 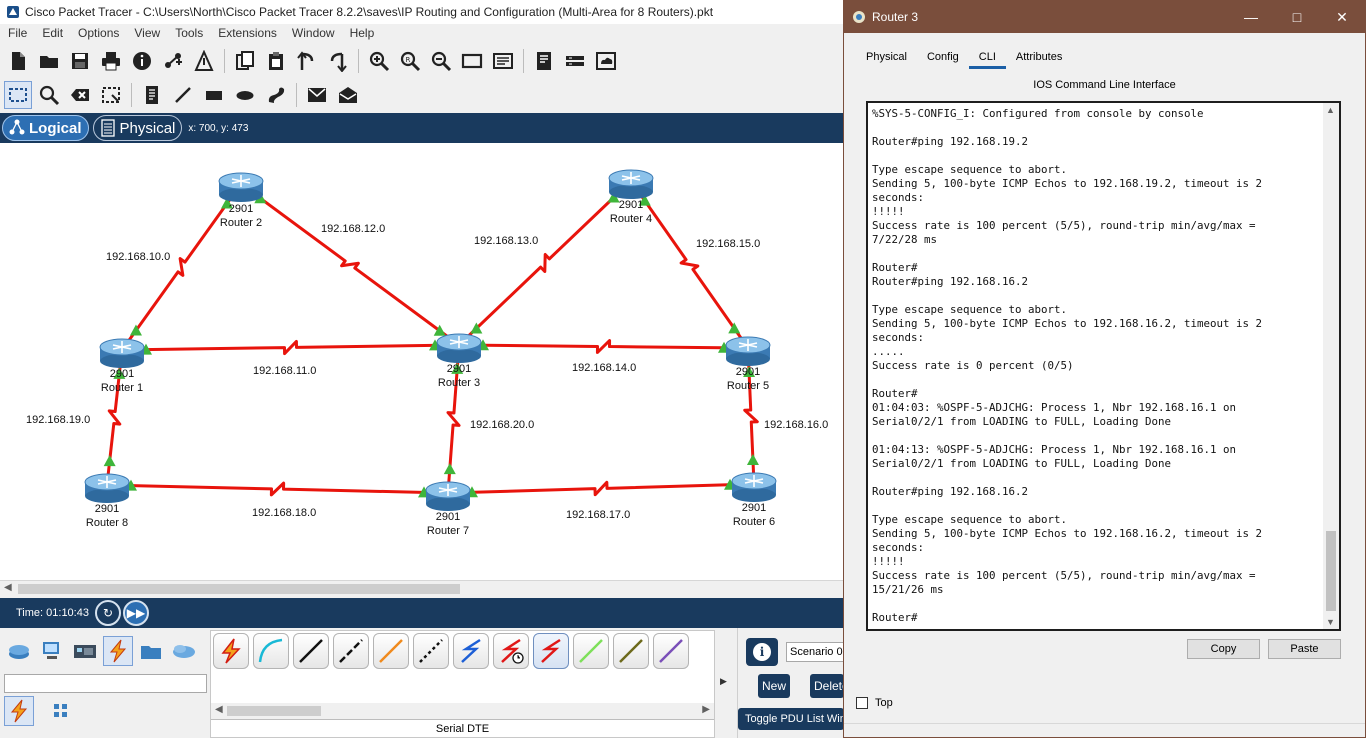 I want to click on scroll-right-arrow-icon: ▶, so click(x=706, y=709).